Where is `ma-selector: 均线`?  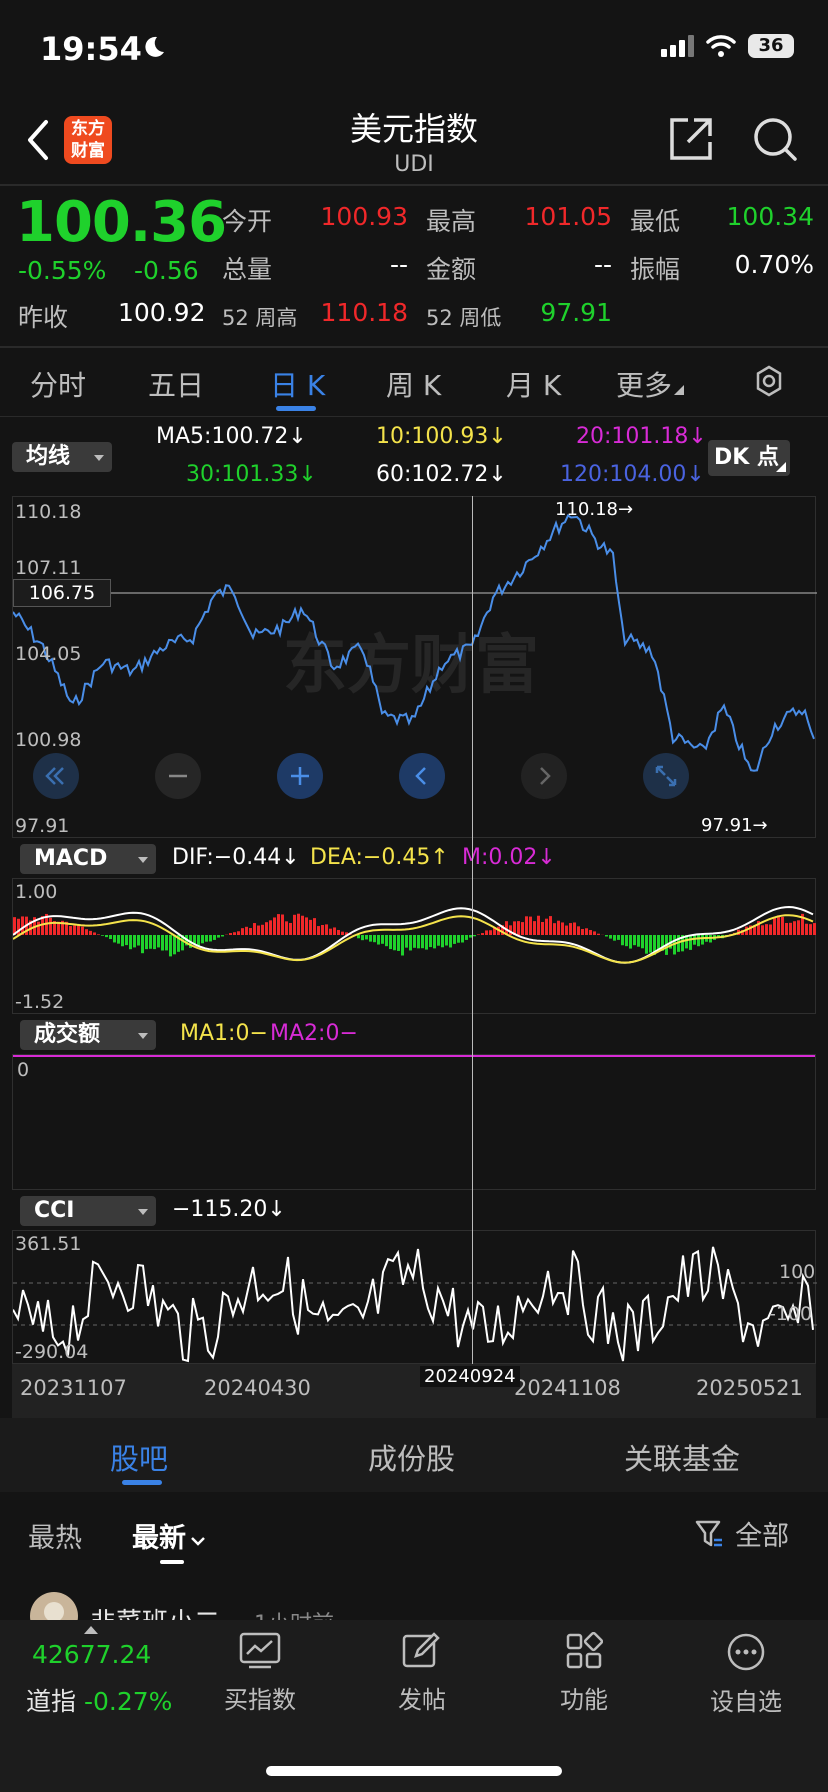
ma-selector: 均线 is located at coordinates (62, 457).